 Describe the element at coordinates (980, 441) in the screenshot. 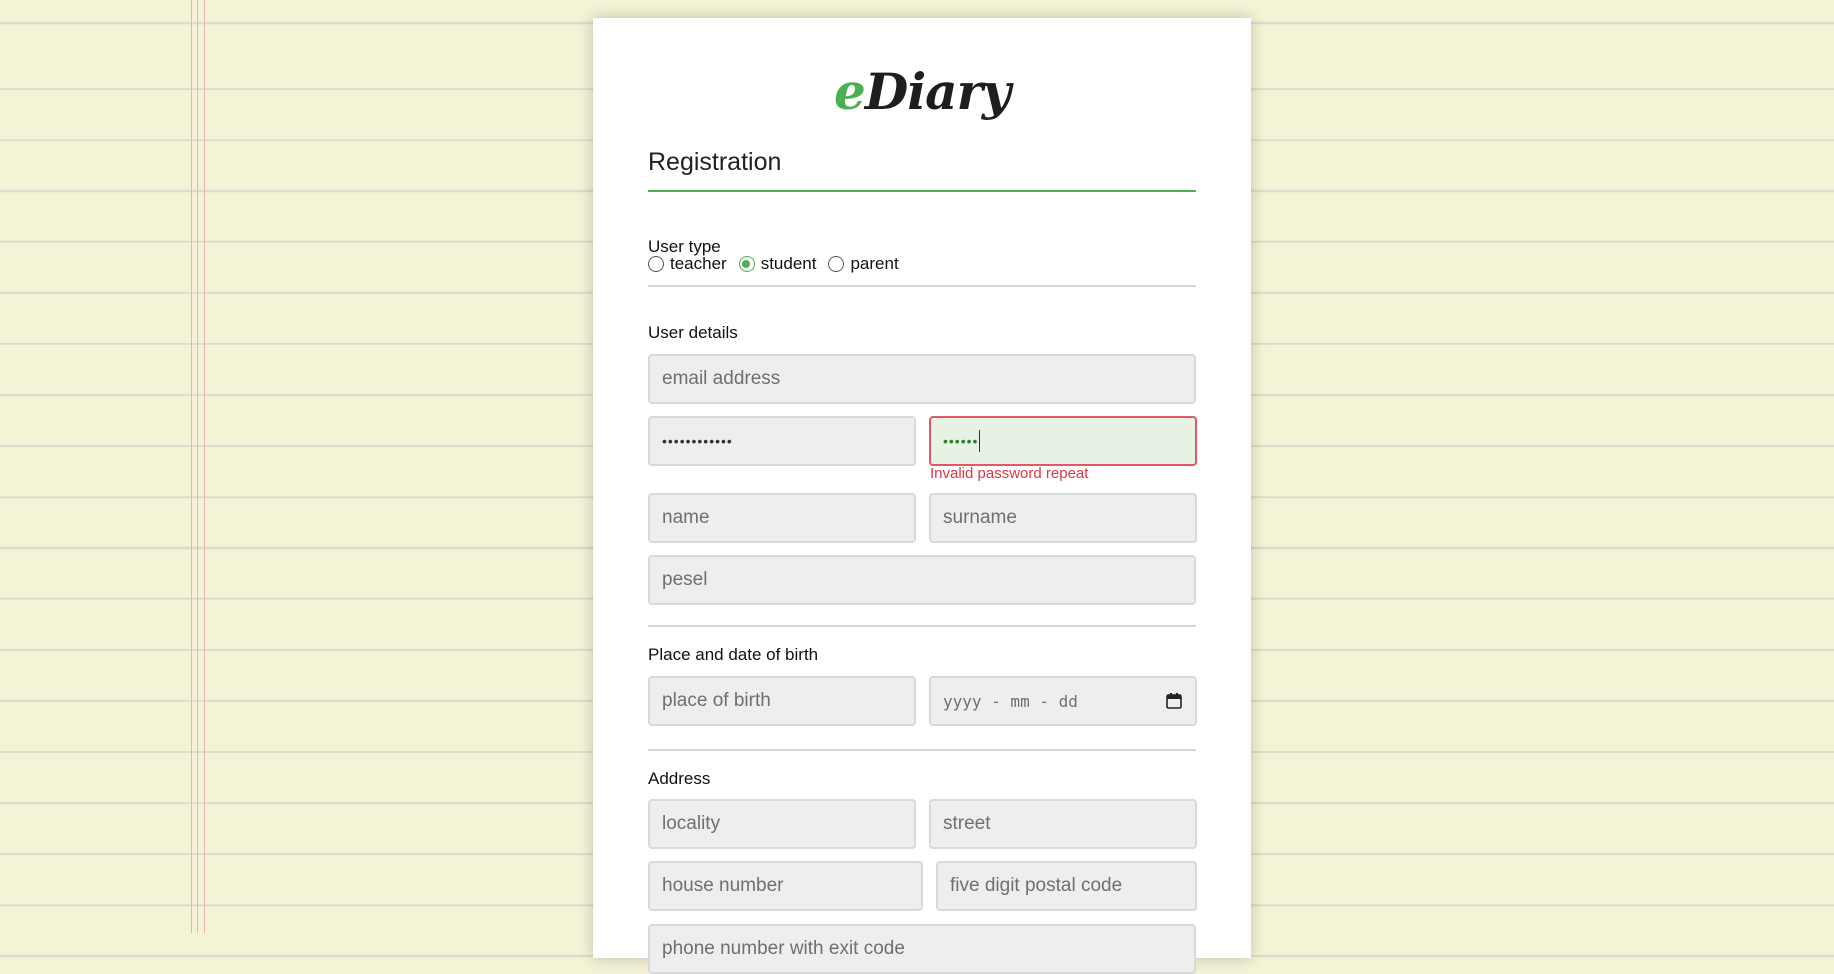

I see `text-caret` at that location.